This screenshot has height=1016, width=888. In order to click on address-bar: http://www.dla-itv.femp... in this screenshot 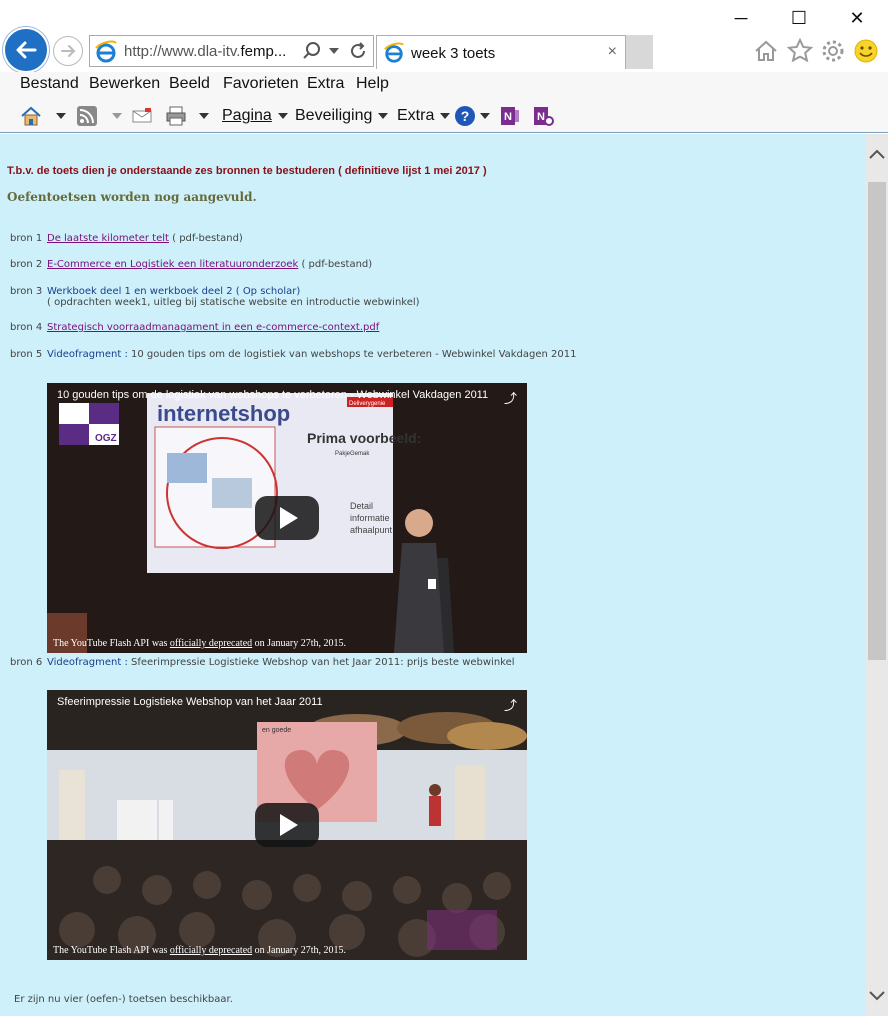, I will do `click(231, 51)`.